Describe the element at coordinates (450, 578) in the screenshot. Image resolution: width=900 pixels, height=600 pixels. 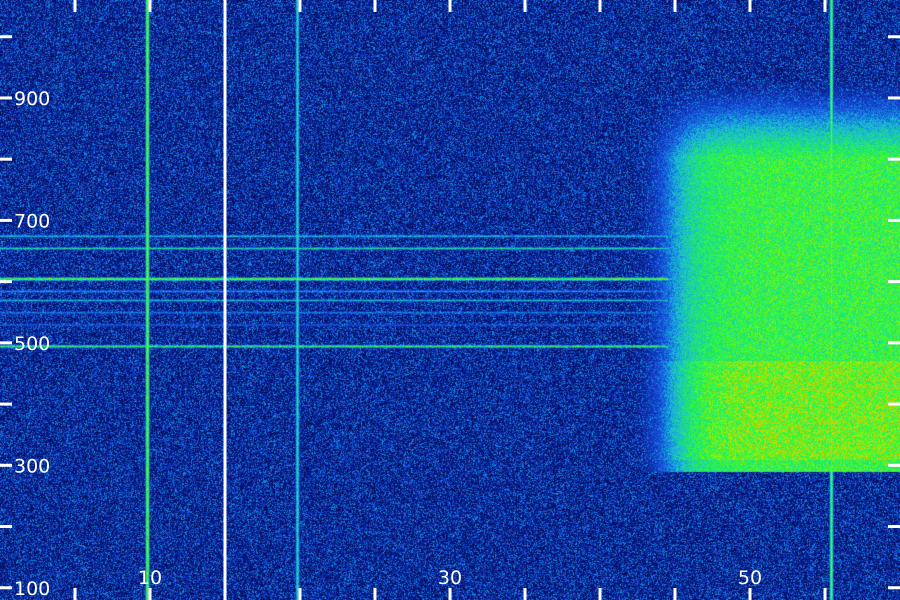
I see `x-tick-label-30: 30` at that location.